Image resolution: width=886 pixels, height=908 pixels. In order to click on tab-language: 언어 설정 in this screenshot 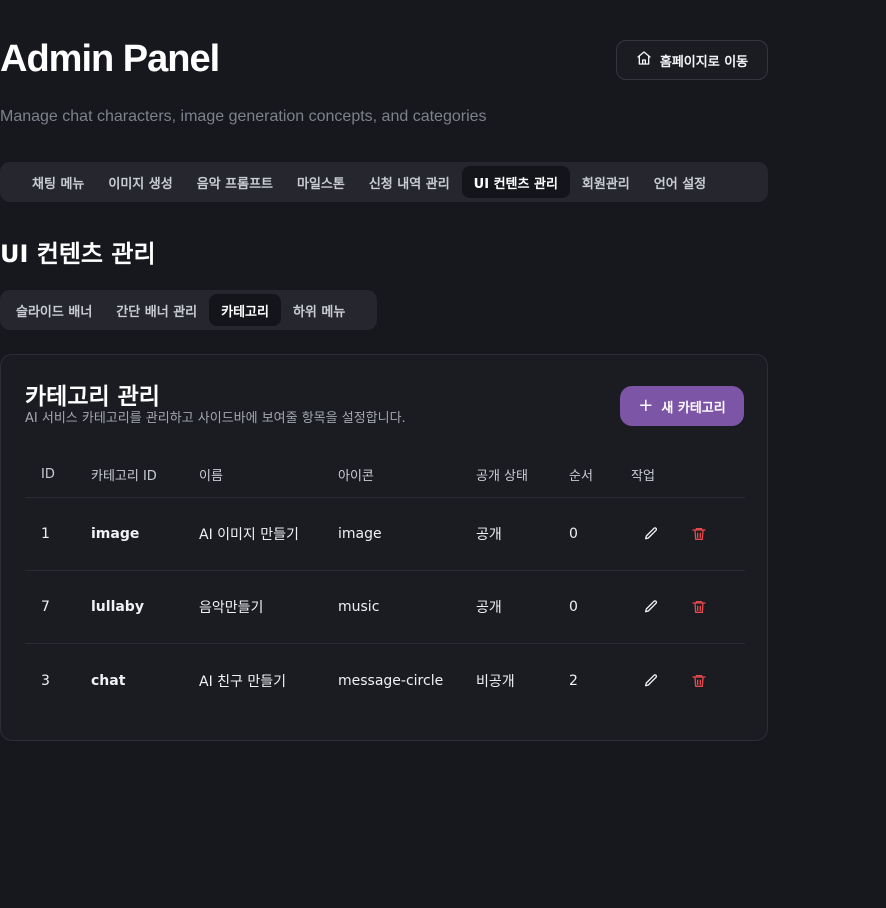, I will do `click(680, 182)`.